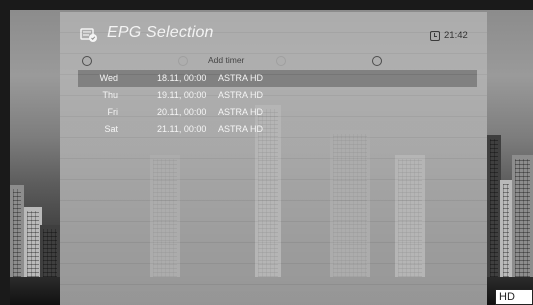 The image size is (533, 305). What do you see at coordinates (5, 152) in the screenshot?
I see `tv-bezel-left` at bounding box center [5, 152].